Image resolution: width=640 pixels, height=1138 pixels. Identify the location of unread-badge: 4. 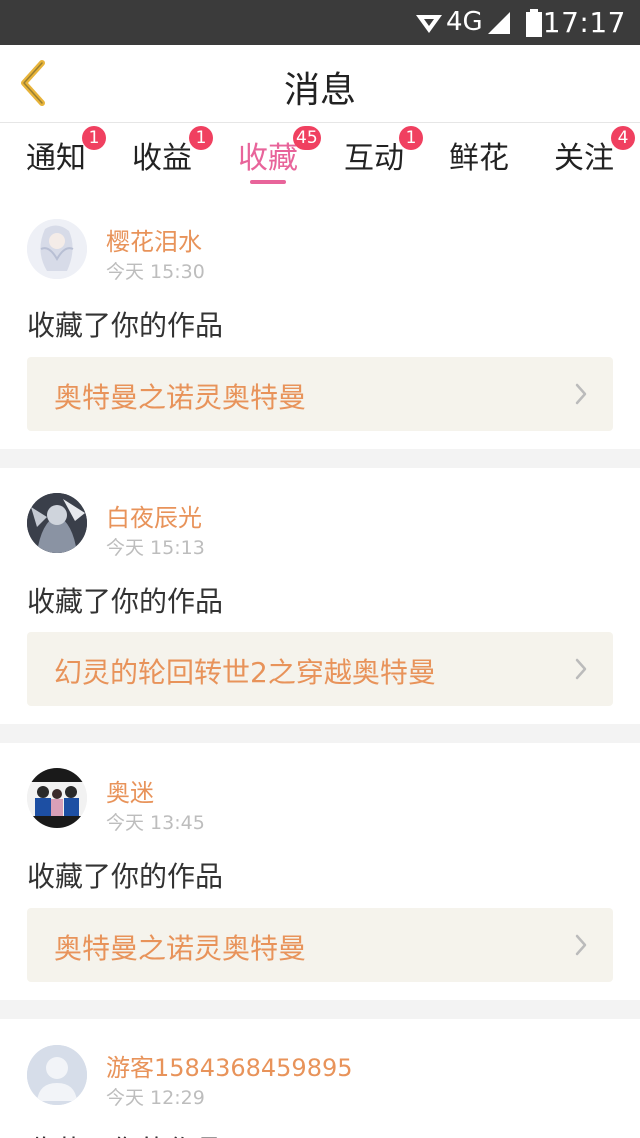
(623, 138).